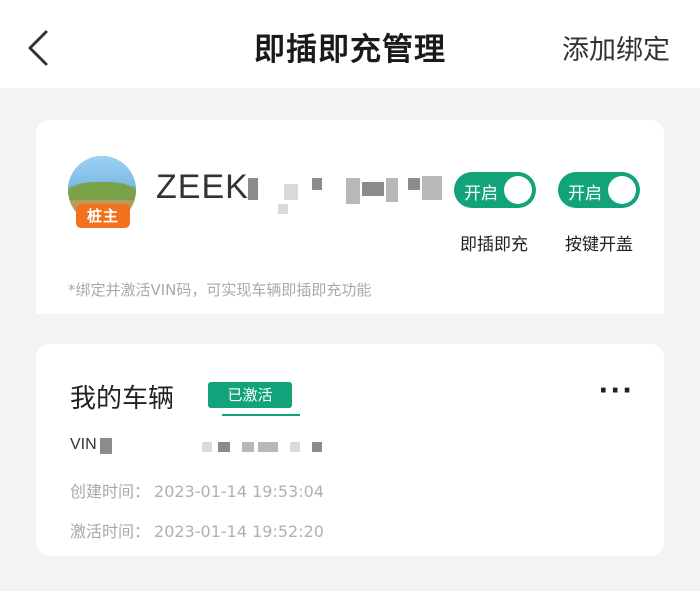 The height and width of the screenshot is (591, 700). I want to click on created-time-row: 创建时间： 2023-01-14 19:53:04, so click(197, 490).